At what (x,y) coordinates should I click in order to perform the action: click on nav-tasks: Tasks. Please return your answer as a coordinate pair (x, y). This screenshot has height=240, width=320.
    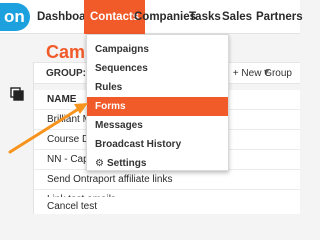
    Looking at the image, I should click on (205, 17).